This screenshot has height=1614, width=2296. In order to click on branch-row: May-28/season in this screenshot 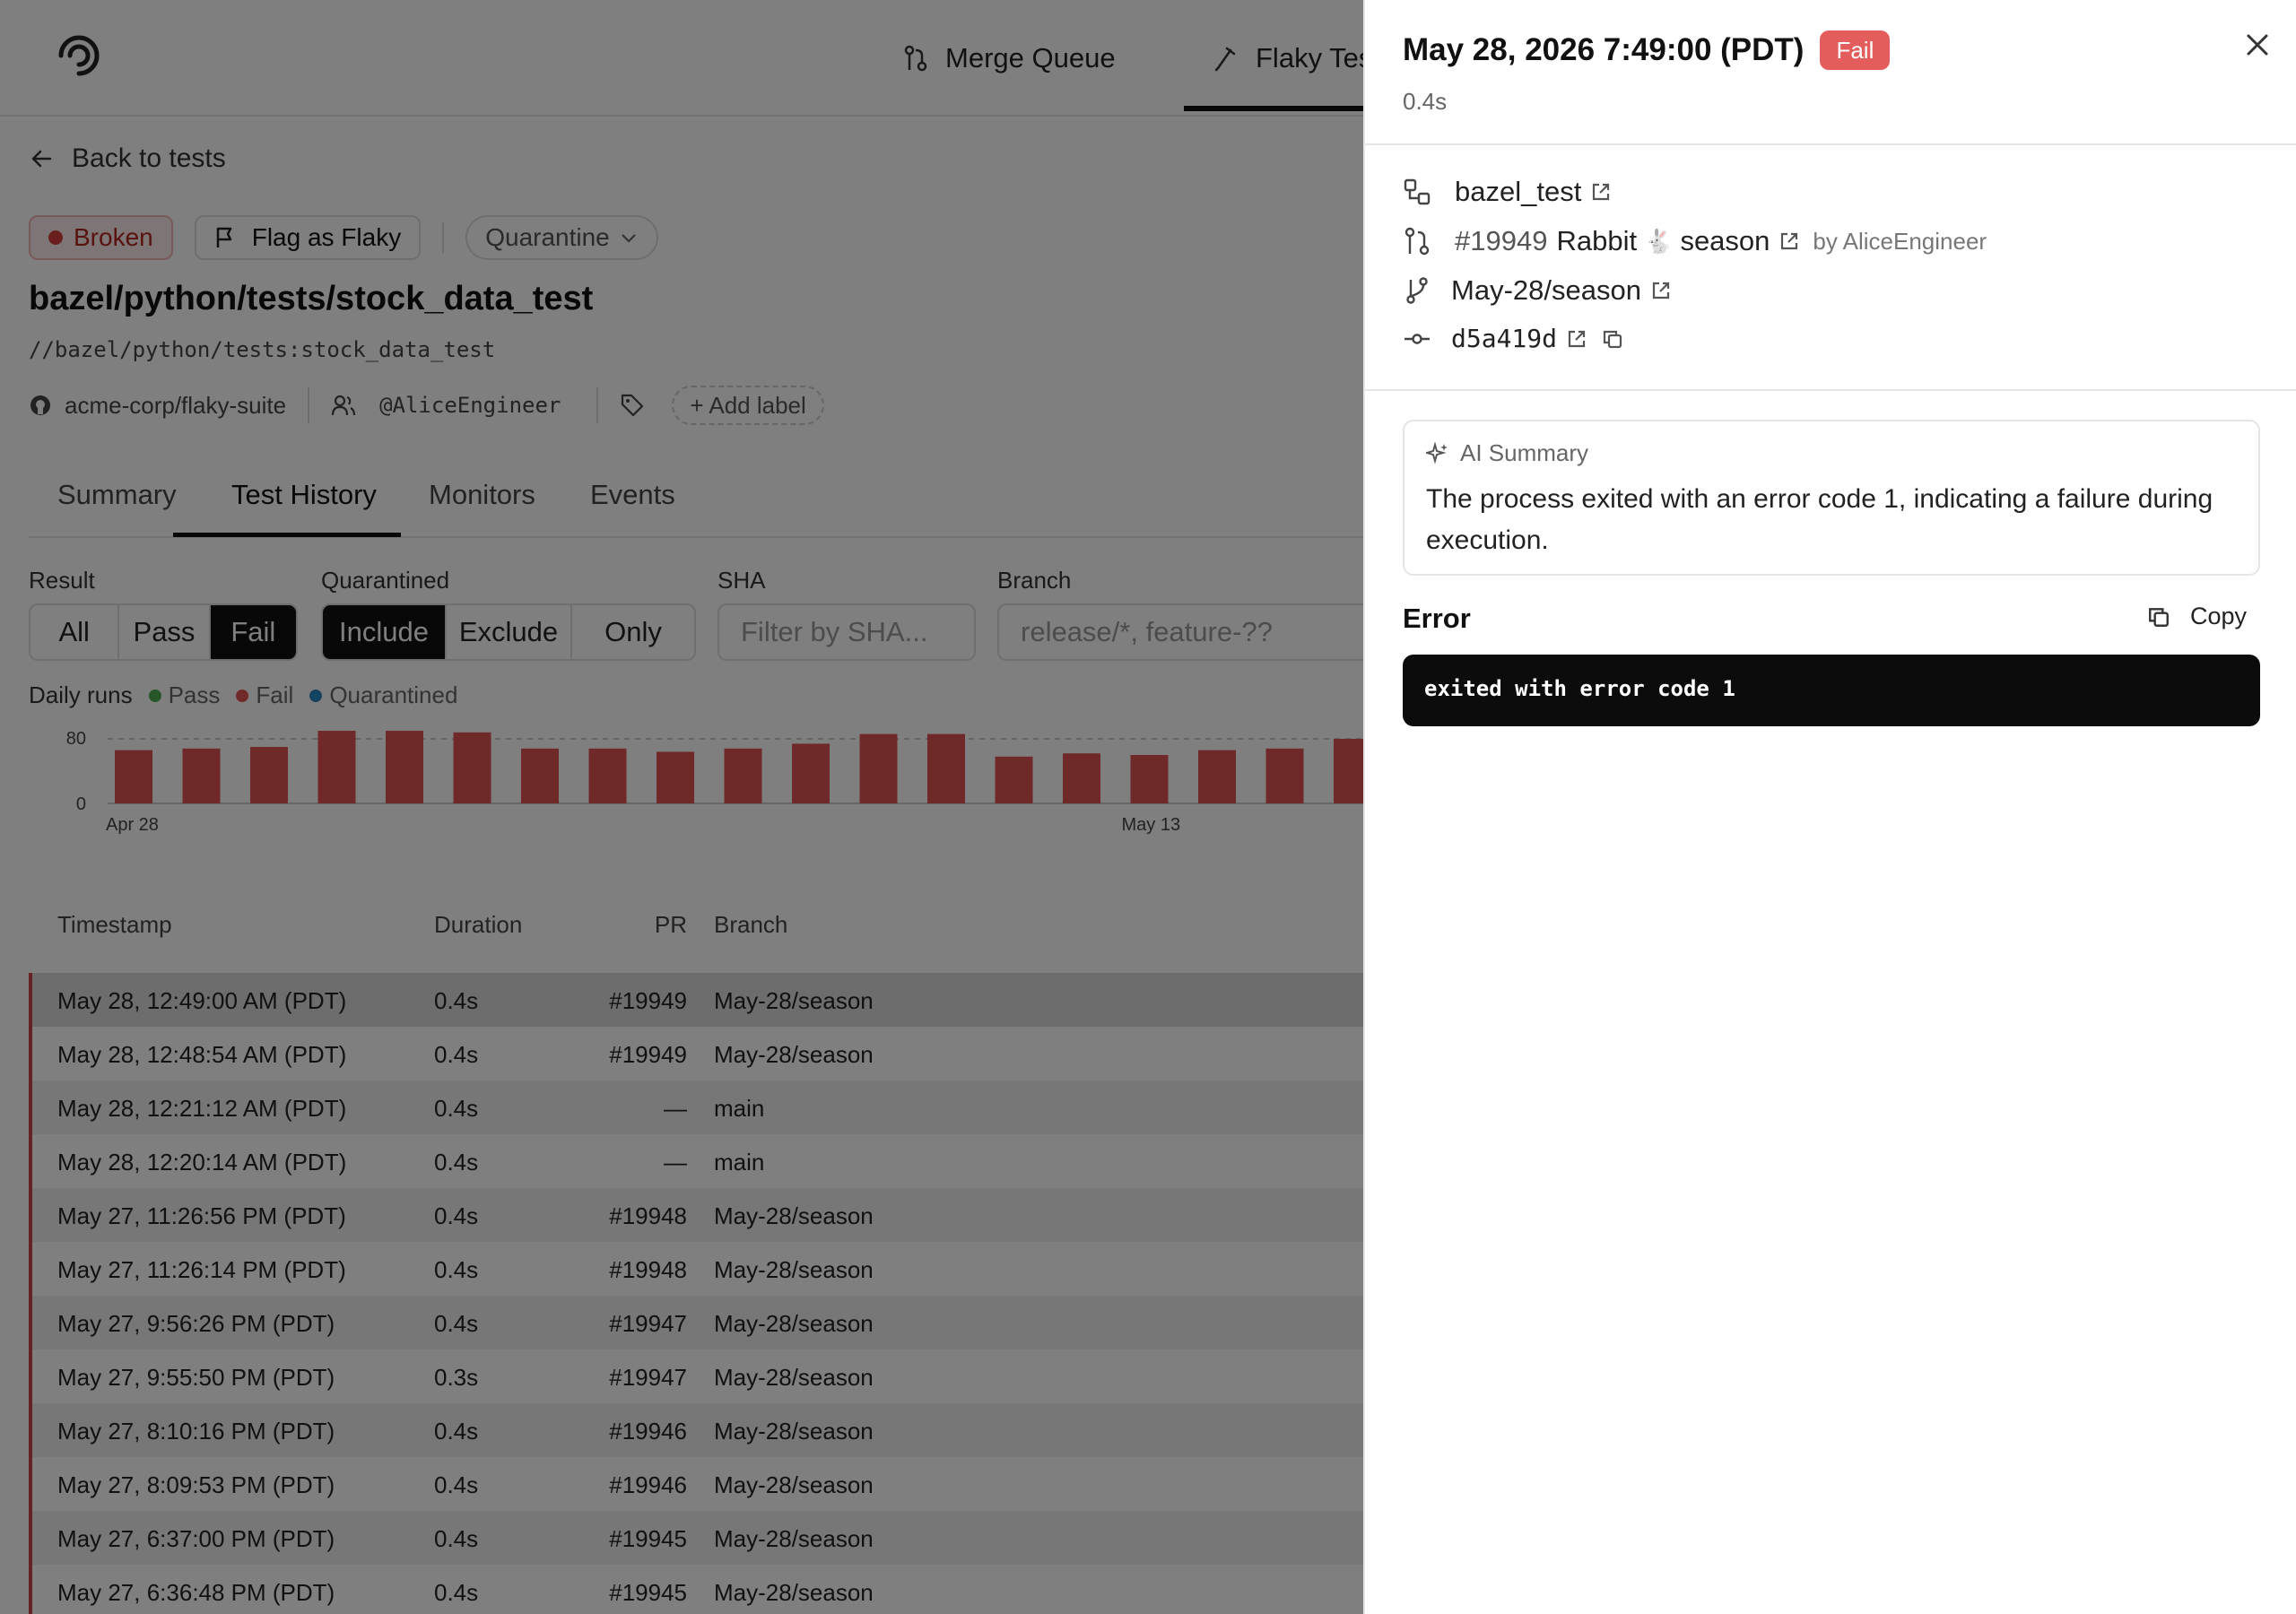, I will do `click(1537, 290)`.